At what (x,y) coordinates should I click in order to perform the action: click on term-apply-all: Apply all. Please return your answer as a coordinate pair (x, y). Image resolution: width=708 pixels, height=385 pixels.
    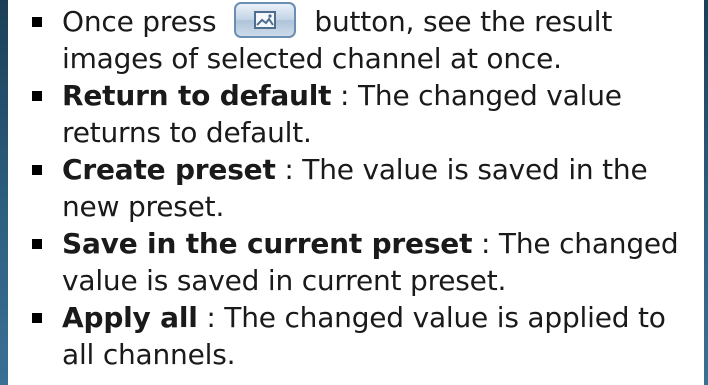
    Looking at the image, I should click on (130, 317).